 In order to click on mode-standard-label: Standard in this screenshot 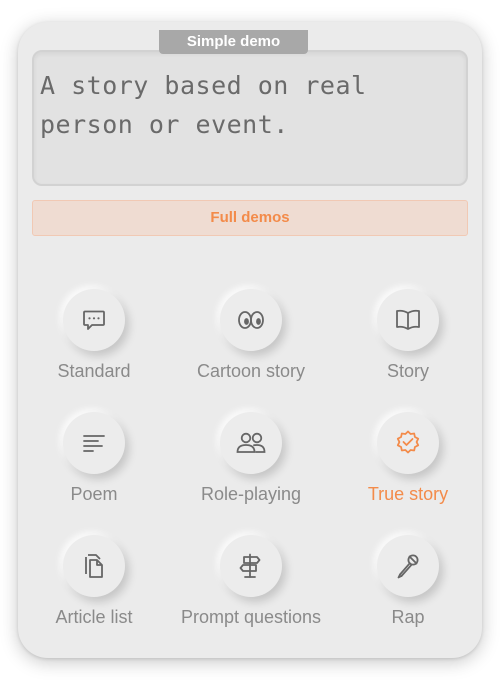, I will do `click(94, 371)`.